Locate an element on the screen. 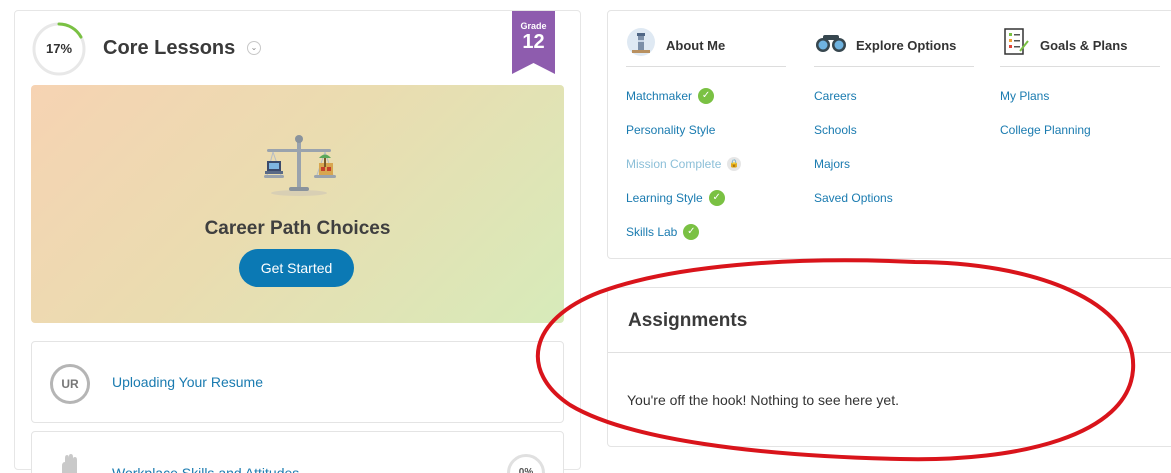  grade-number: 12 is located at coordinates (533, 42).